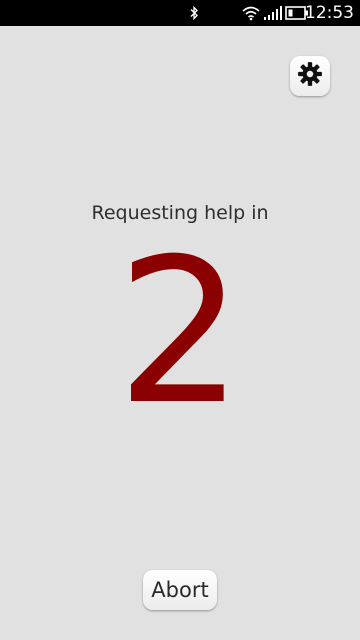 The image size is (360, 640). What do you see at coordinates (251, 13) in the screenshot?
I see `wifi-icon` at bounding box center [251, 13].